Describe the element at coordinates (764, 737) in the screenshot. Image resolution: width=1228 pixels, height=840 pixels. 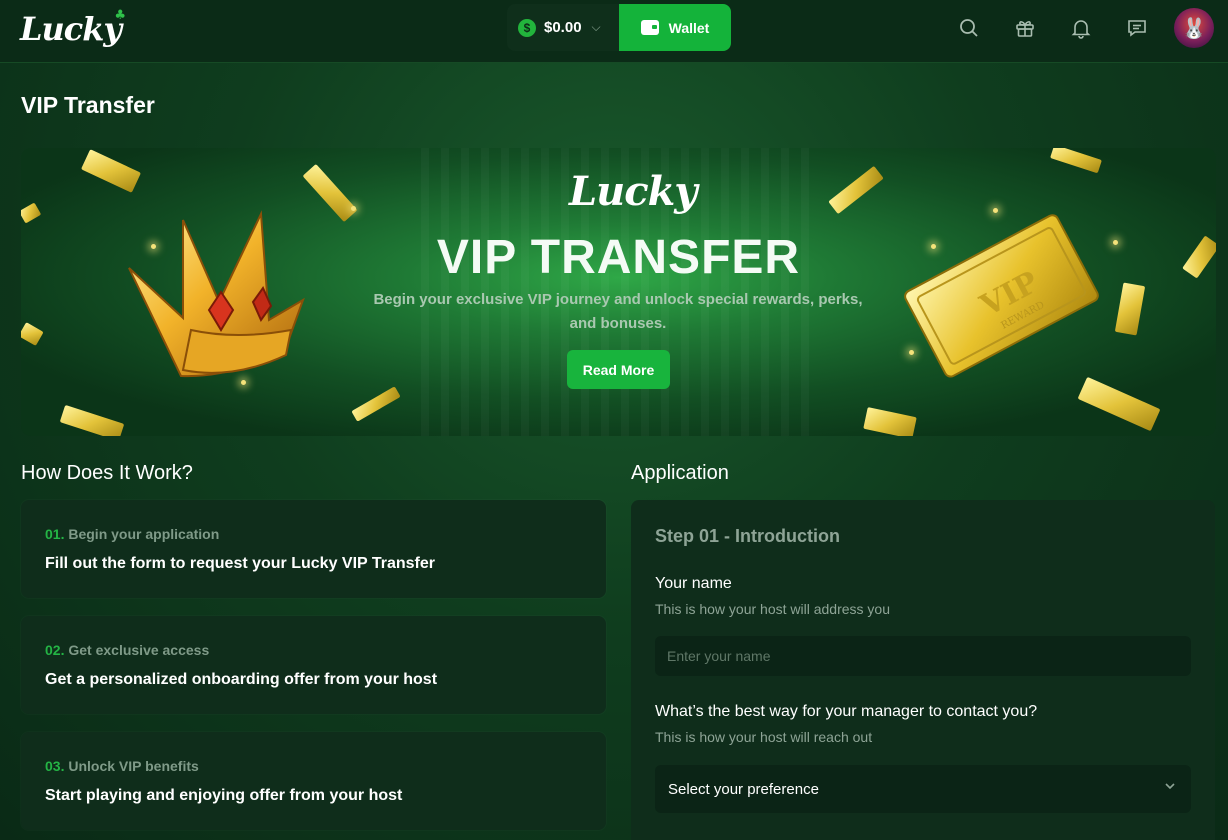
I see `contact-help-text: This is how your host will reach out` at that location.